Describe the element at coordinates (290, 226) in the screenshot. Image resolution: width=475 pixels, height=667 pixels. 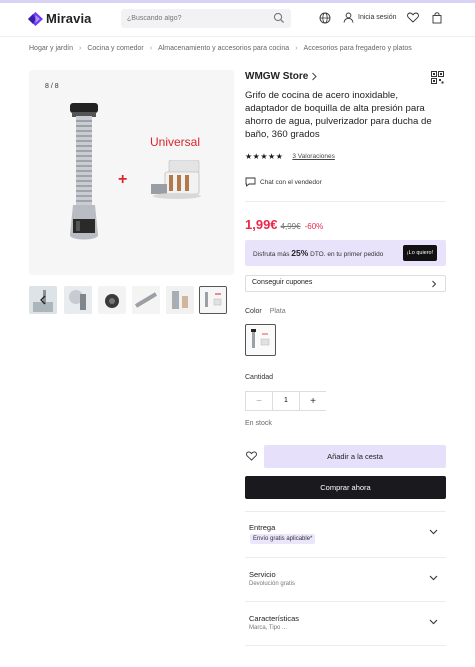
I see `original-price: 4,99€` at that location.